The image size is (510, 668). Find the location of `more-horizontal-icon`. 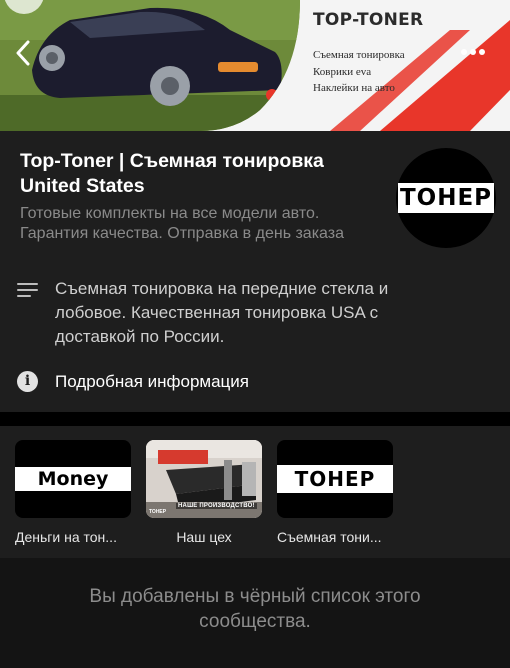

more-horizontal-icon is located at coordinates (473, 52).